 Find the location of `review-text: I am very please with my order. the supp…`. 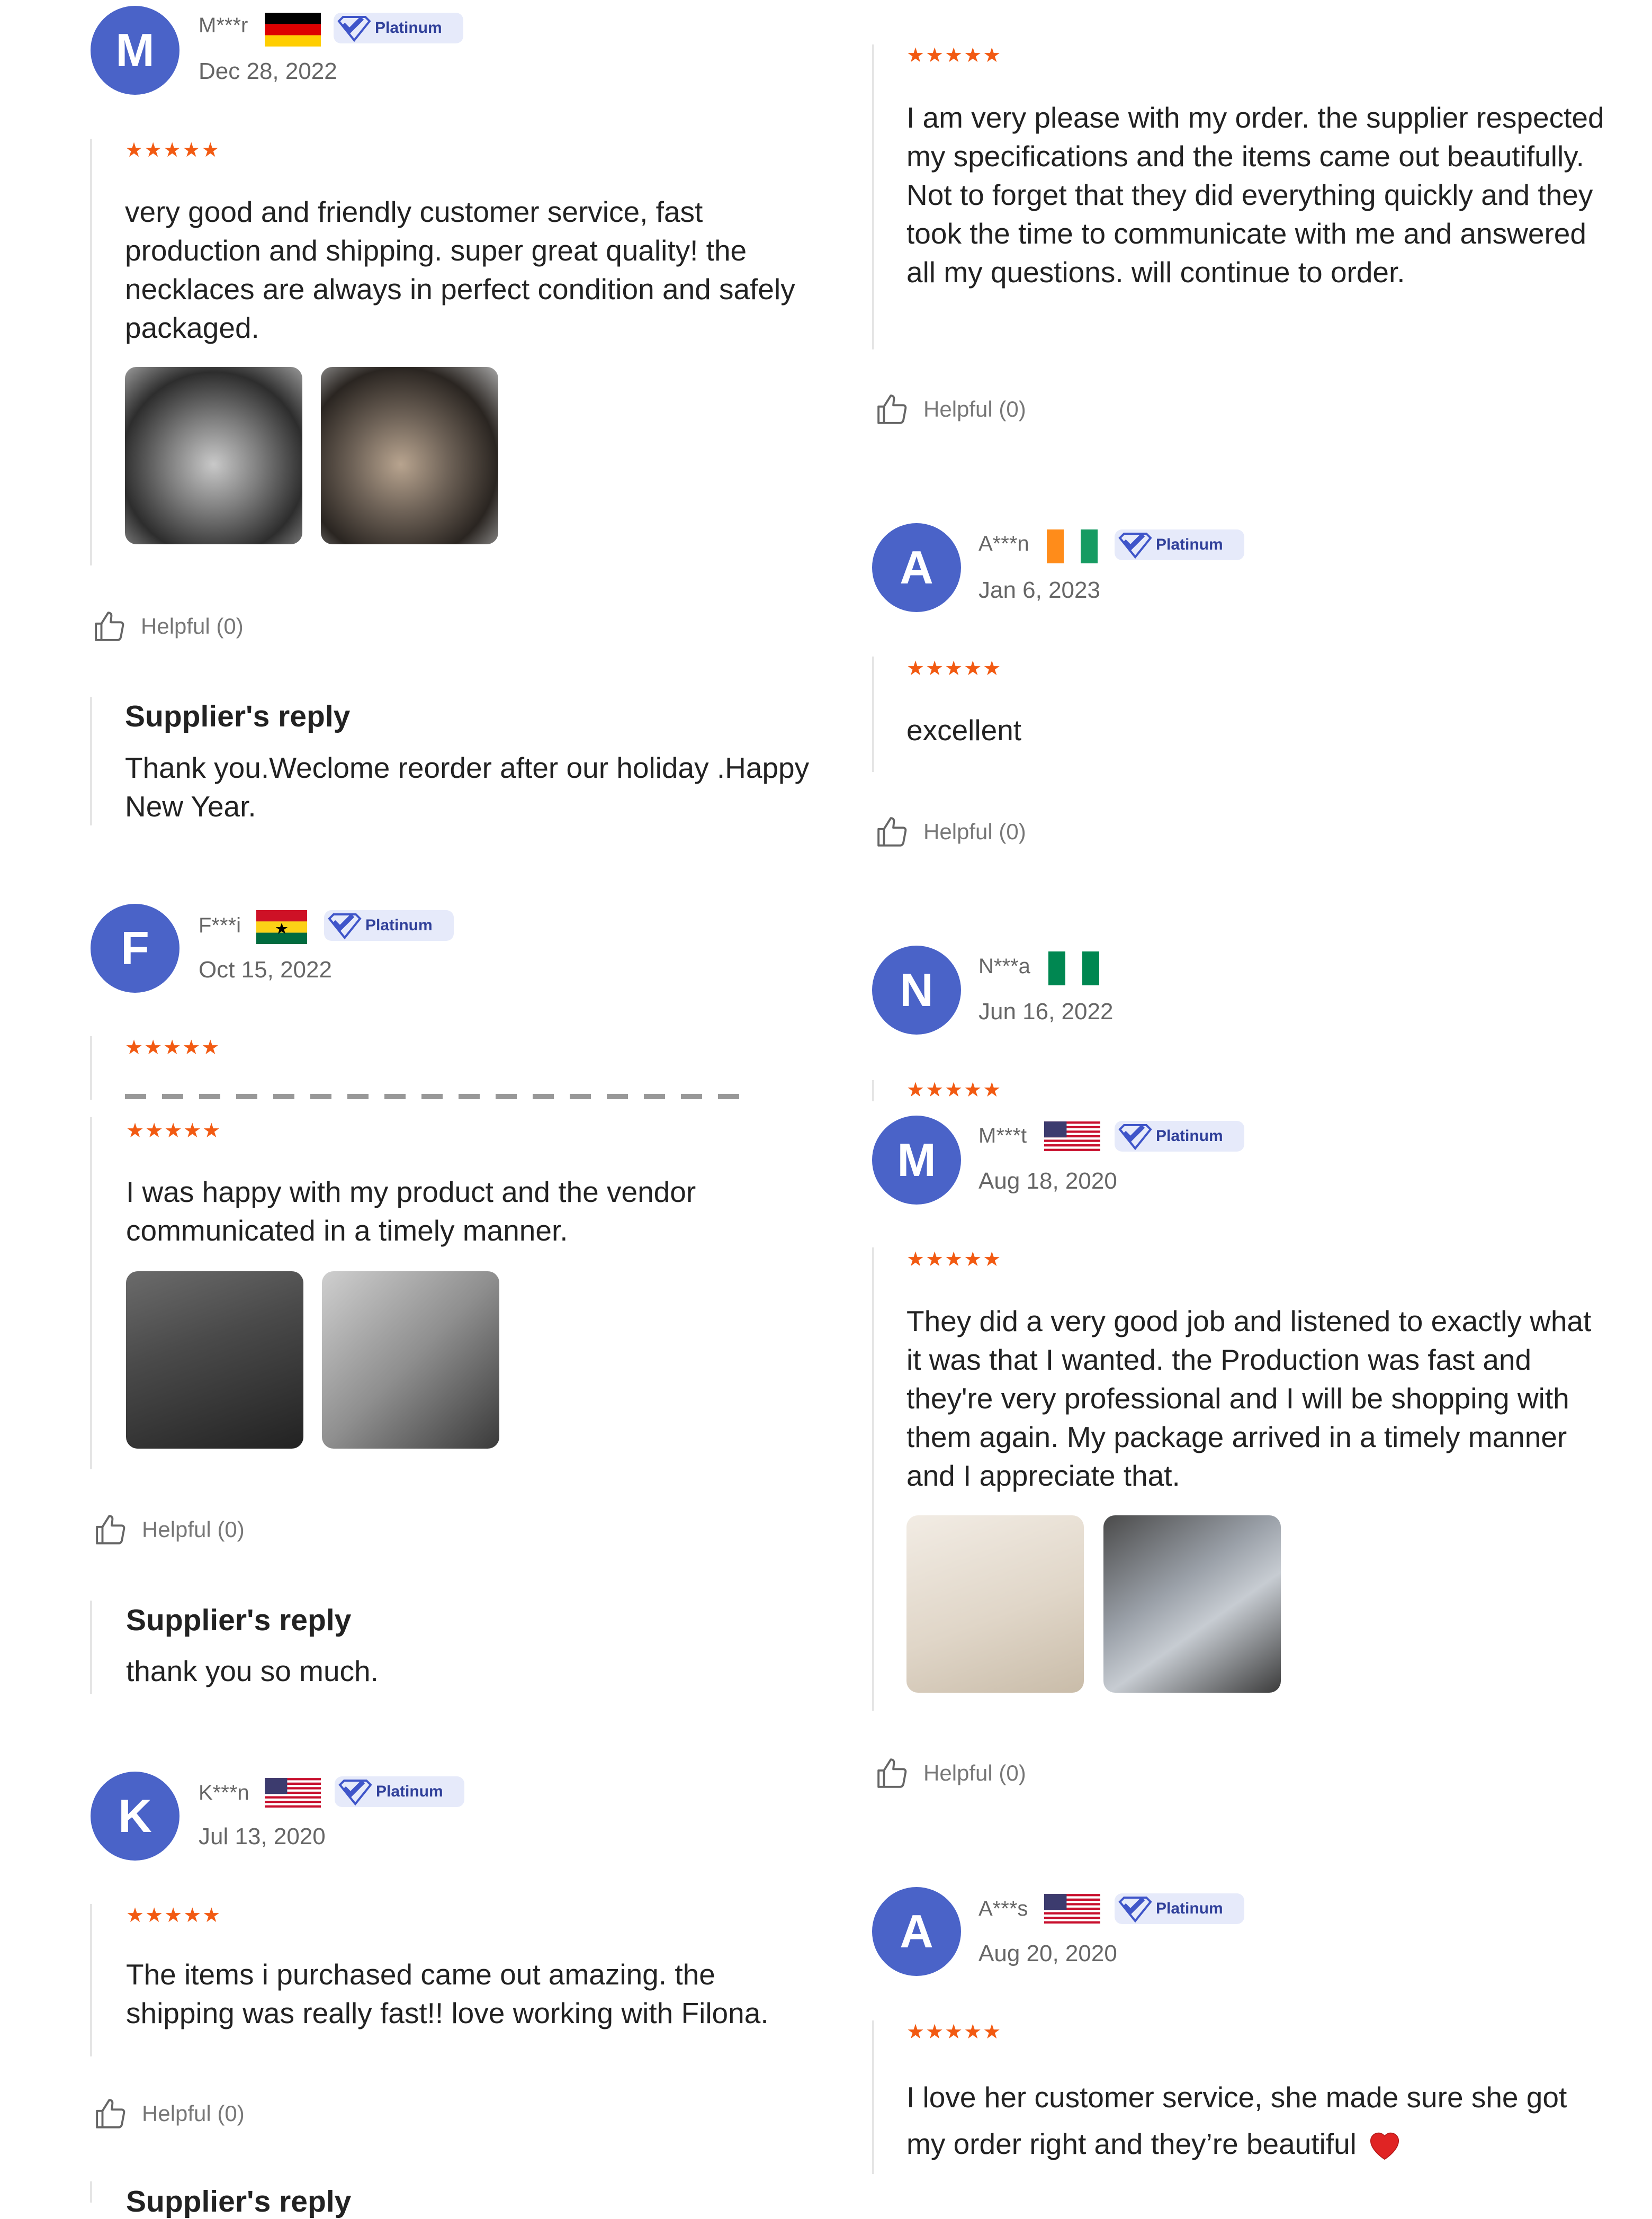

review-text: I am very please with my order. the supp… is located at coordinates (1255, 195).